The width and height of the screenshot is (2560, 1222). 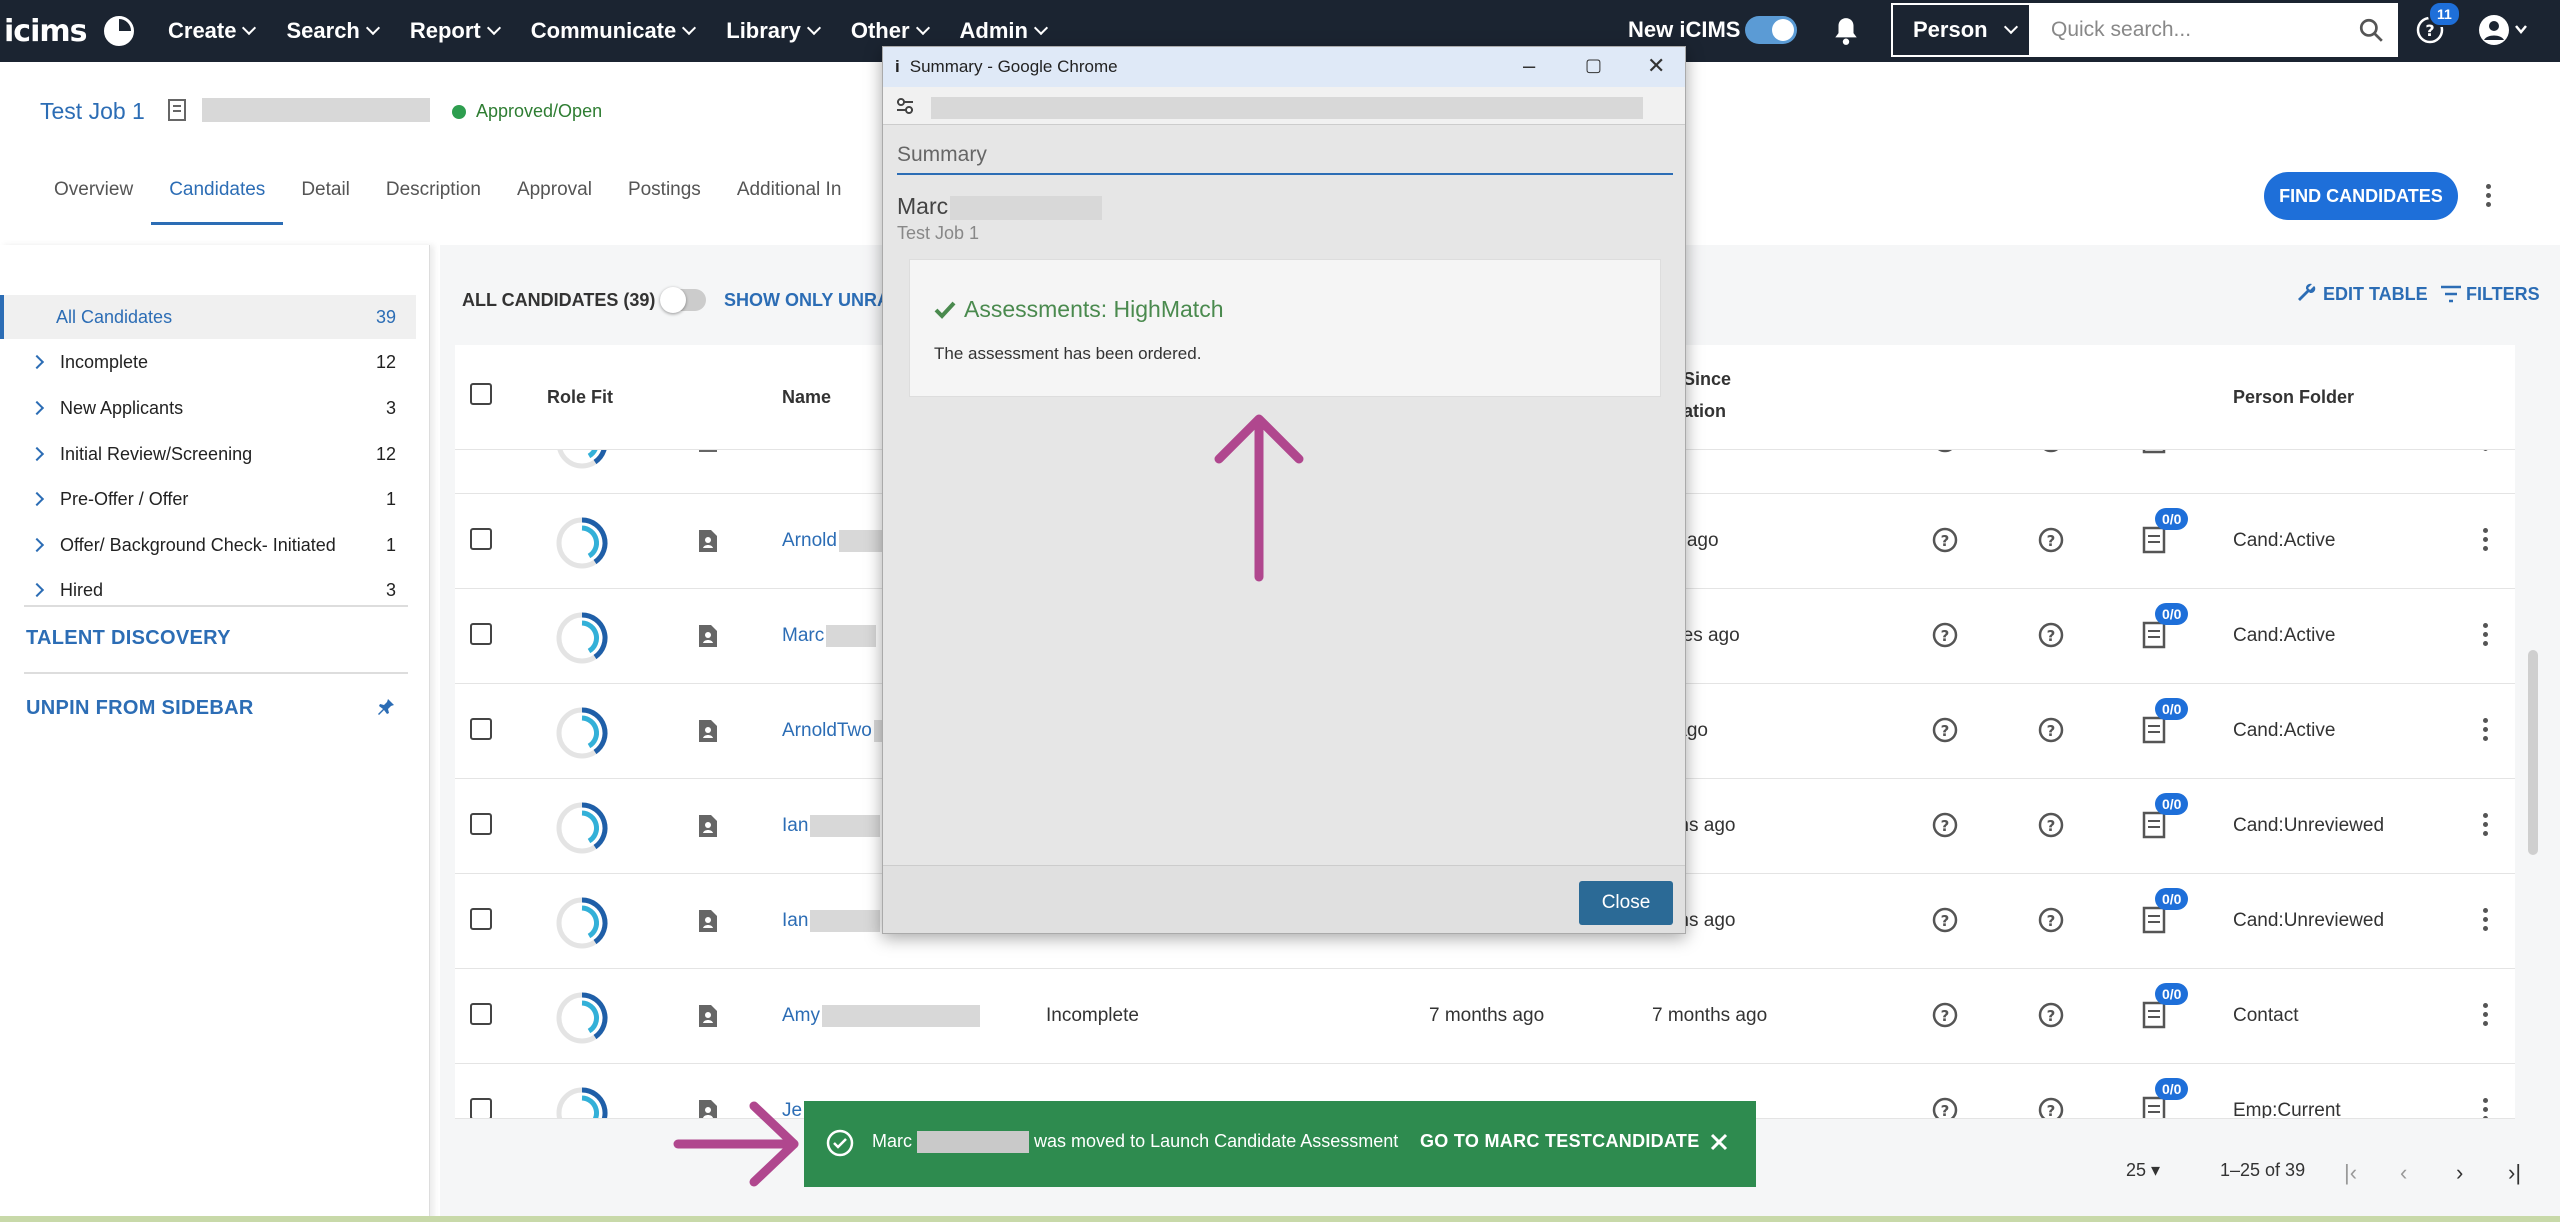 I want to click on user-avatar-icon, so click(x=2503, y=30).